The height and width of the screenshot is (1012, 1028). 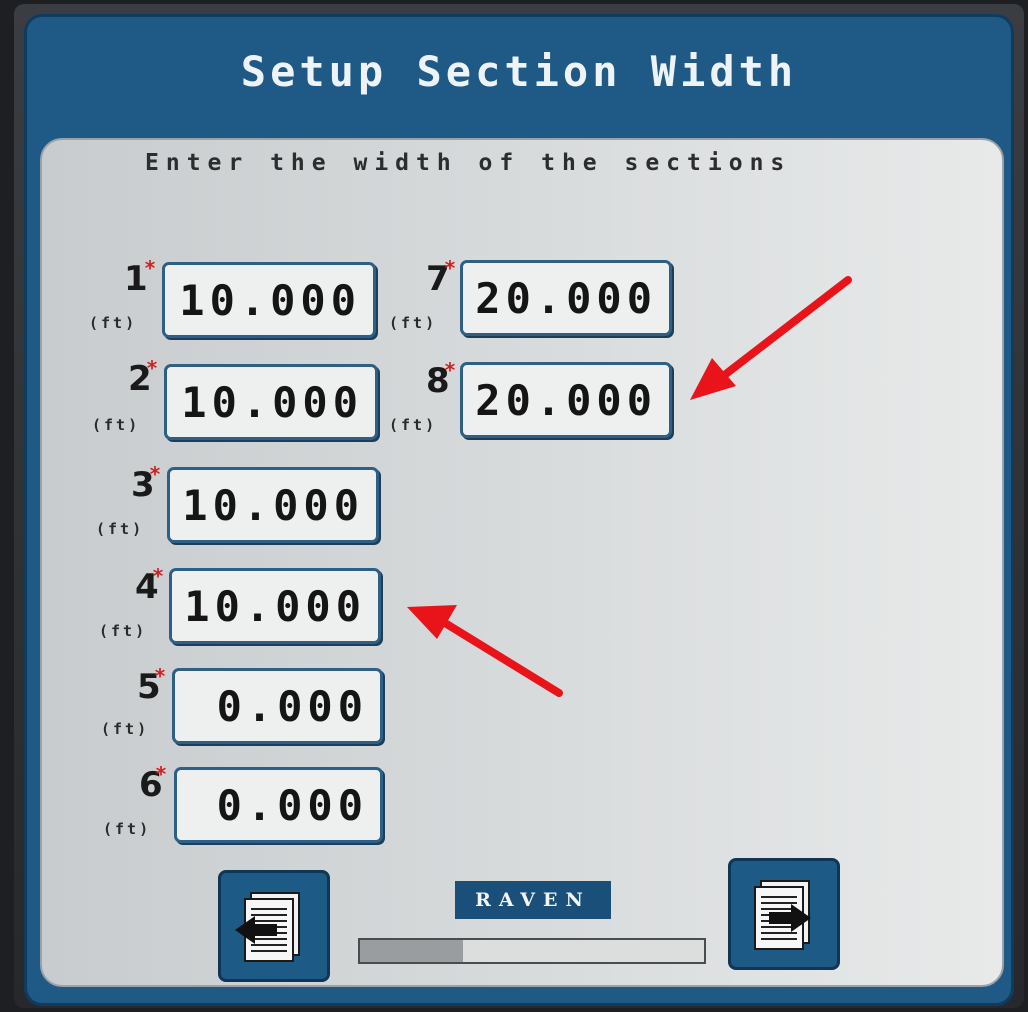 I want to click on section-6-unit: (ft), so click(x=127, y=829).